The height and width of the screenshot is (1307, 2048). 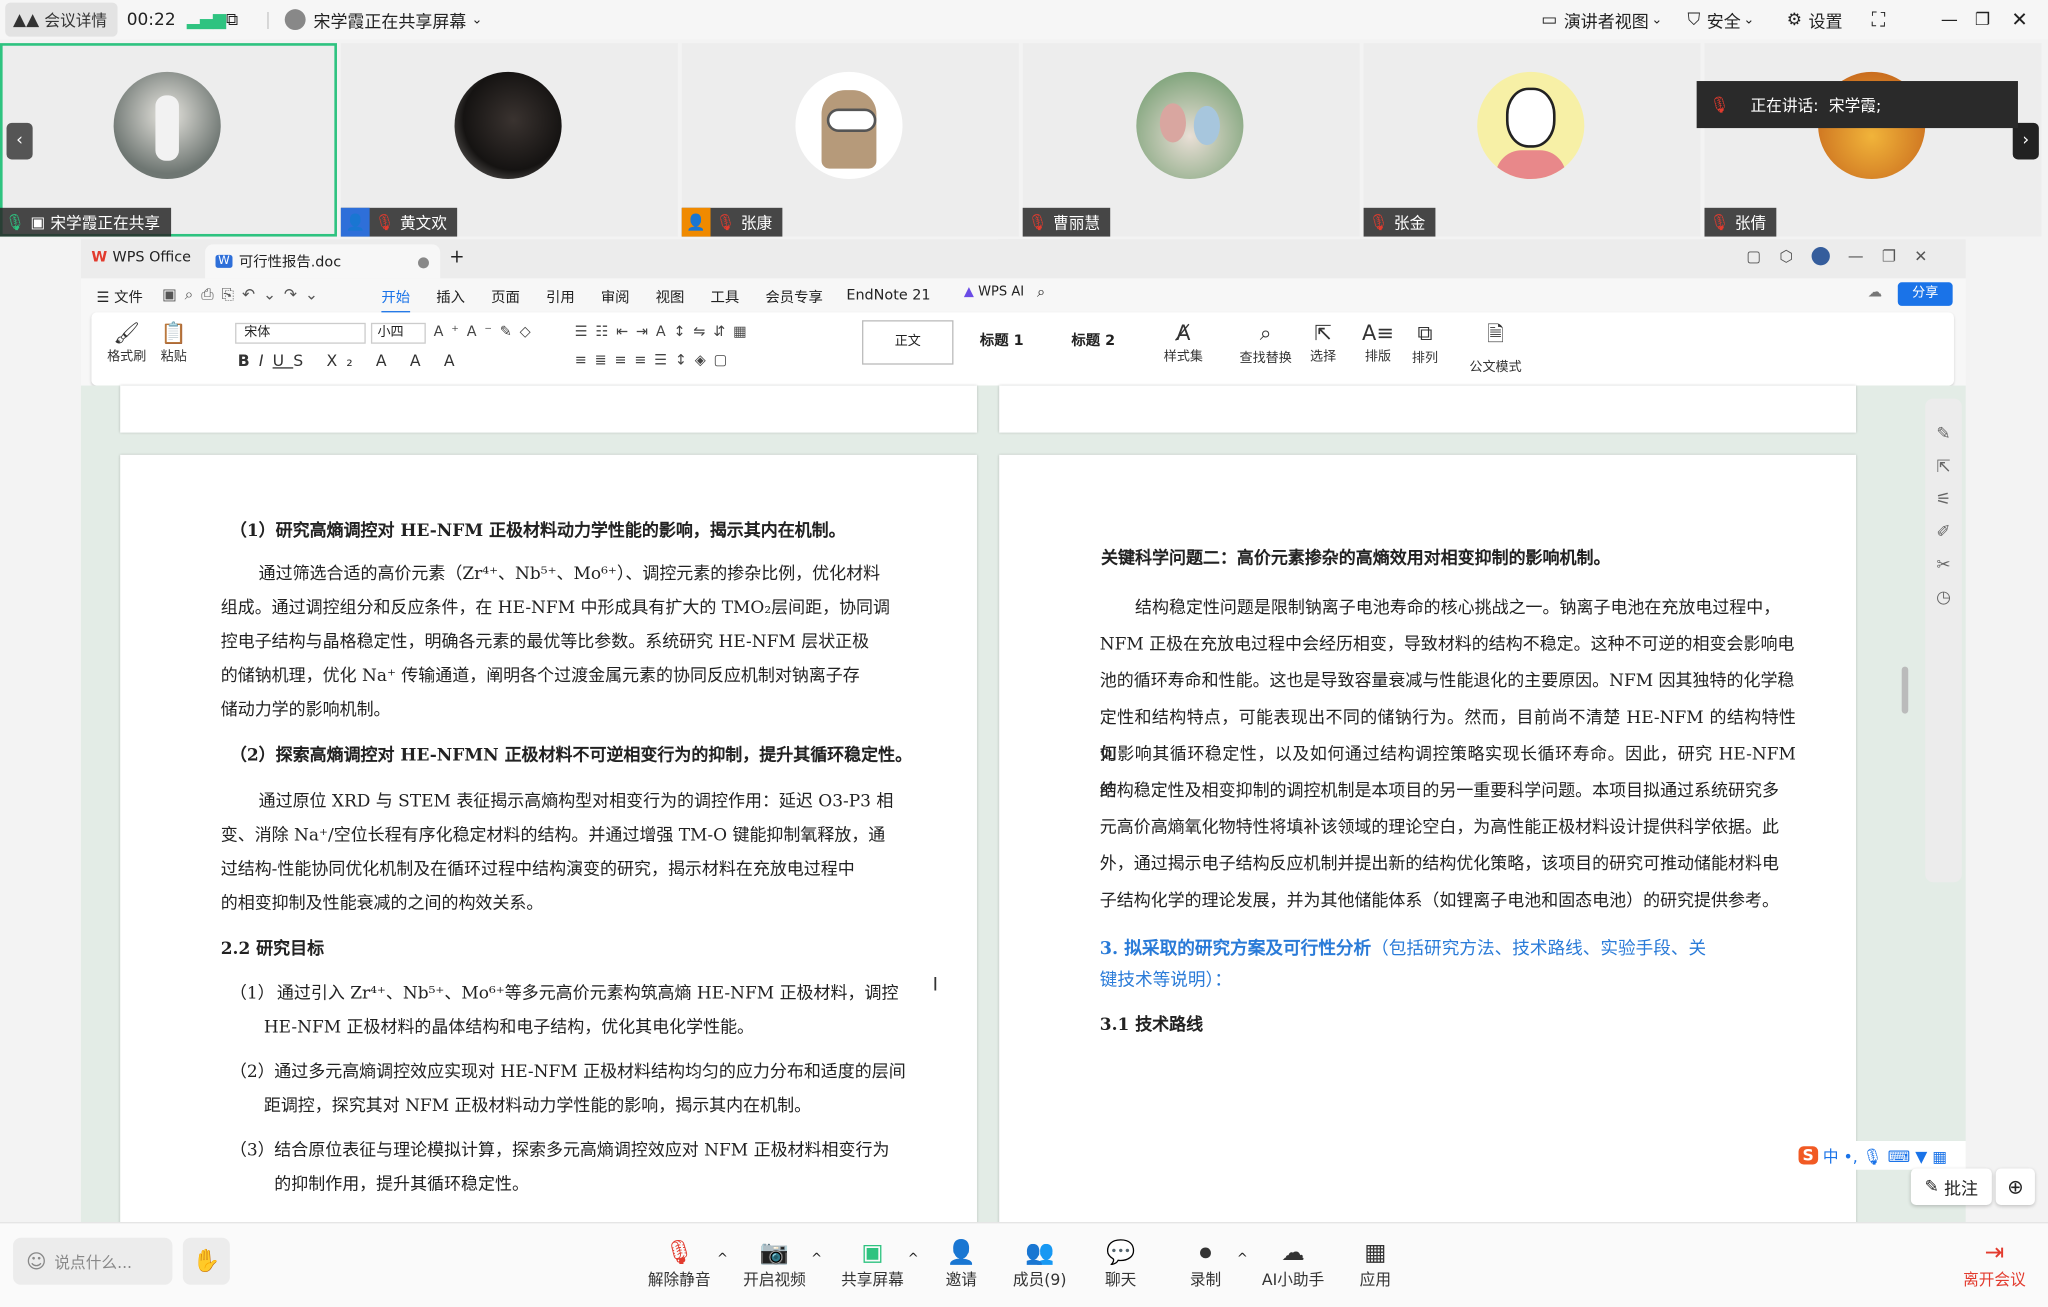 What do you see at coordinates (1183, 342) in the screenshot?
I see `style-set-button: A̸ 样式集` at bounding box center [1183, 342].